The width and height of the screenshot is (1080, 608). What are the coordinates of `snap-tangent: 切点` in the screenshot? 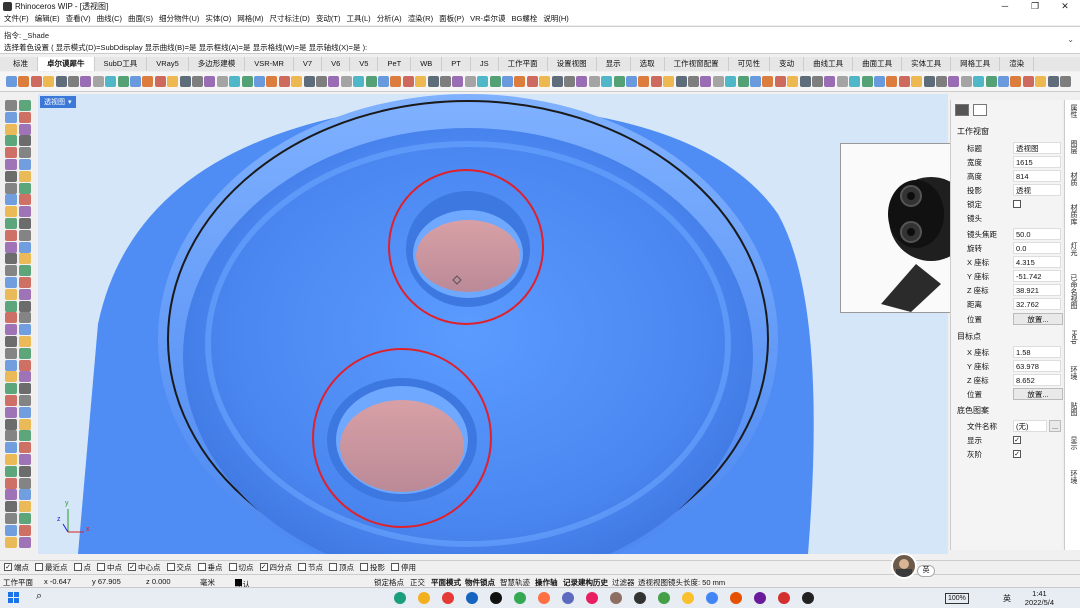 It's located at (241, 567).